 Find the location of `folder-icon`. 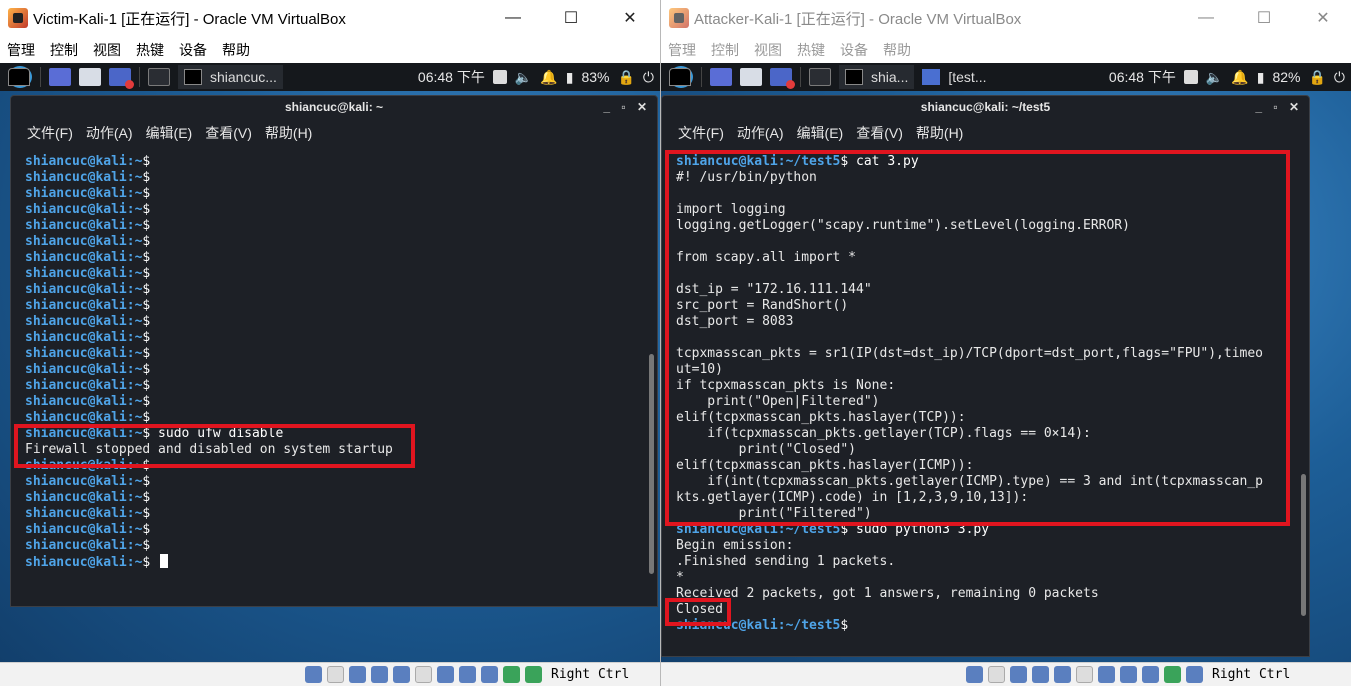

folder-icon is located at coordinates (931, 77).